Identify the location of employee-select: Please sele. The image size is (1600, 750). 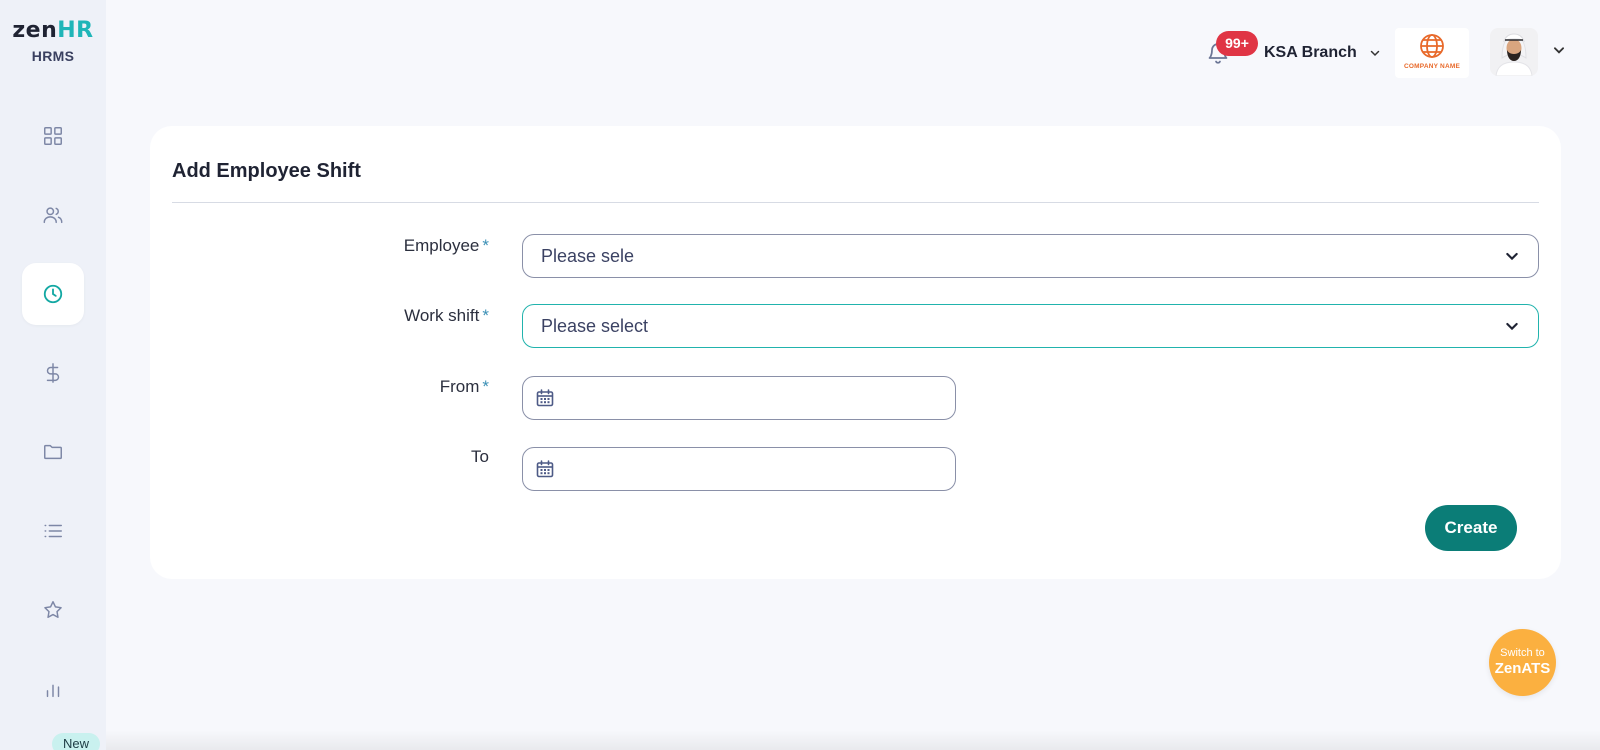
(1030, 256).